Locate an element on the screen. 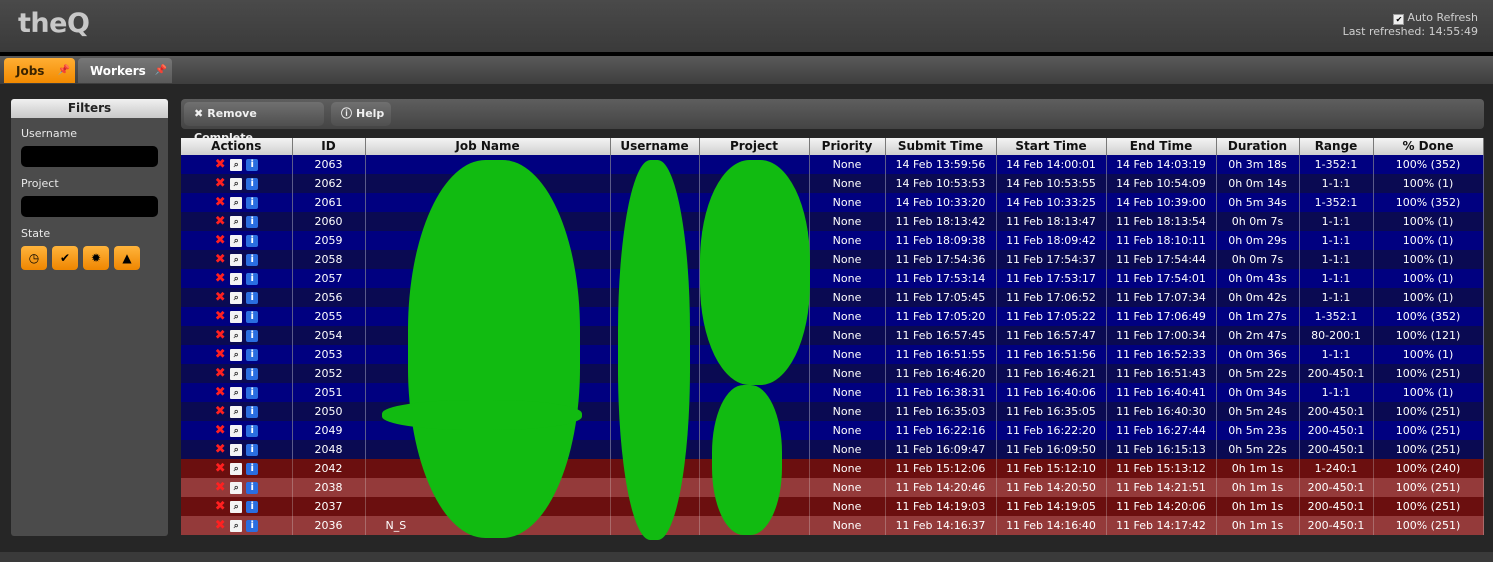 The width and height of the screenshot is (1493, 562). tab-jobs: Jobs 📌 is located at coordinates (39, 70).